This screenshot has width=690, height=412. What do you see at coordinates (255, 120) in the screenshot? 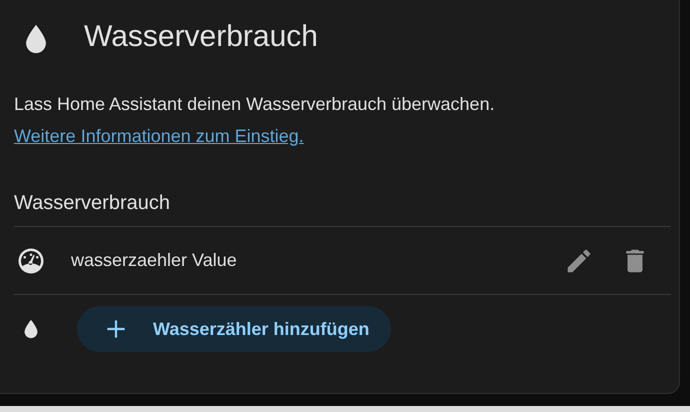
I see `description: Lass Home Assistant deinen Wasserverbrauch überwachen. Weitere Informationen zum Einstieg.` at bounding box center [255, 120].